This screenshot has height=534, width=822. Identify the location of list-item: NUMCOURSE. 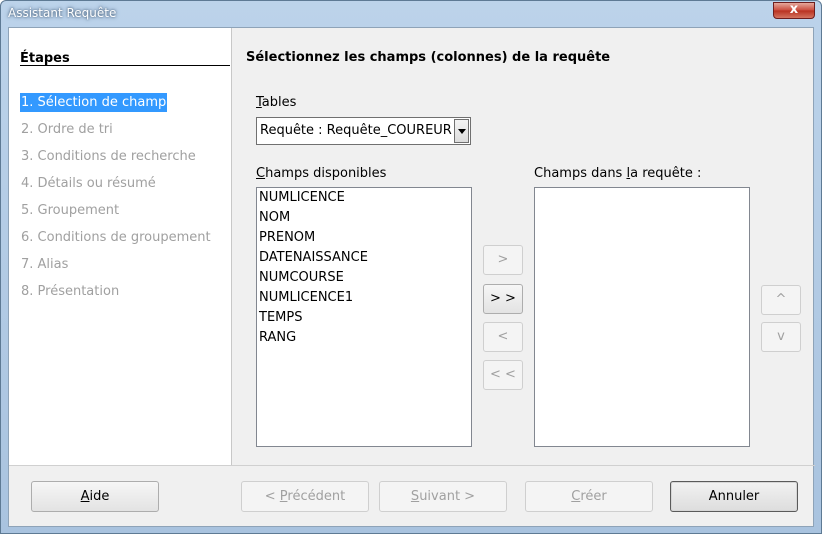
(364, 278).